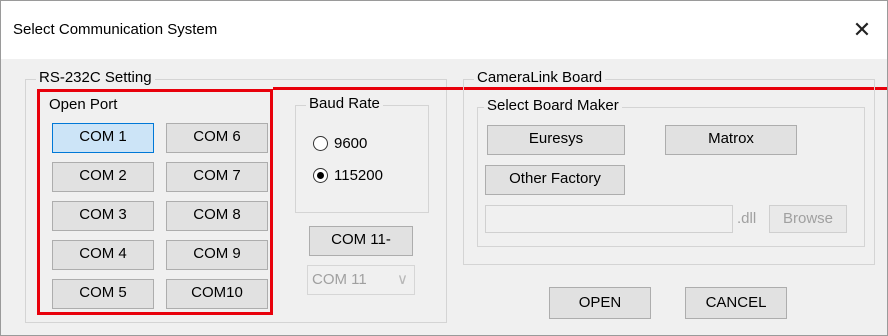 This screenshot has width=888, height=336. Describe the element at coordinates (553, 105) in the screenshot. I see `board-maker-legend: Select Board Maker` at that location.